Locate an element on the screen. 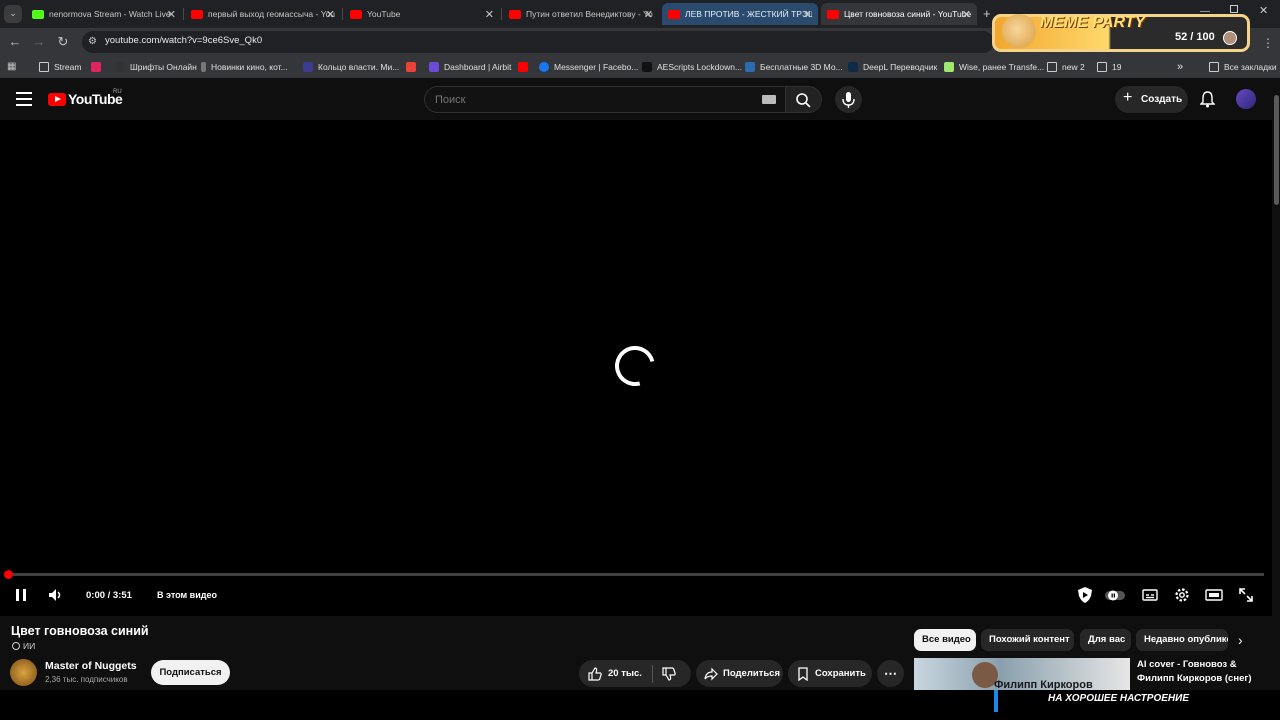 This screenshot has width=1280, height=720. bookmark-app is located at coordinates (98, 67).